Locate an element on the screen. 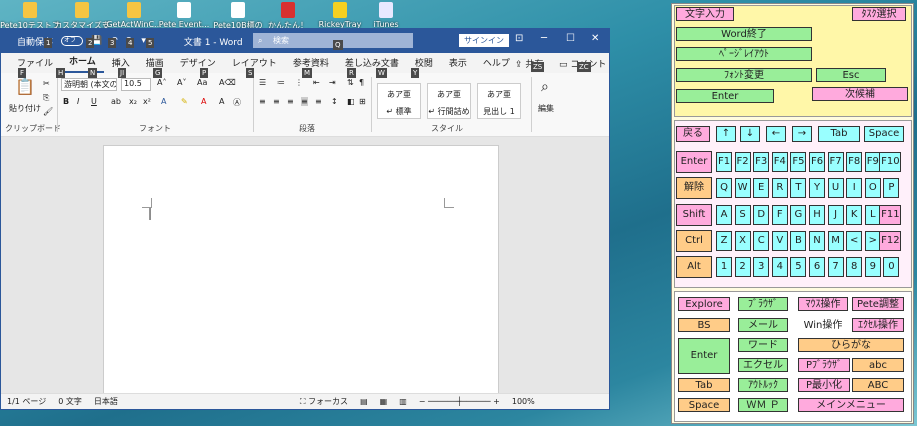 The width and height of the screenshot is (917, 426). panel-button: Ctrl is located at coordinates (694, 241).